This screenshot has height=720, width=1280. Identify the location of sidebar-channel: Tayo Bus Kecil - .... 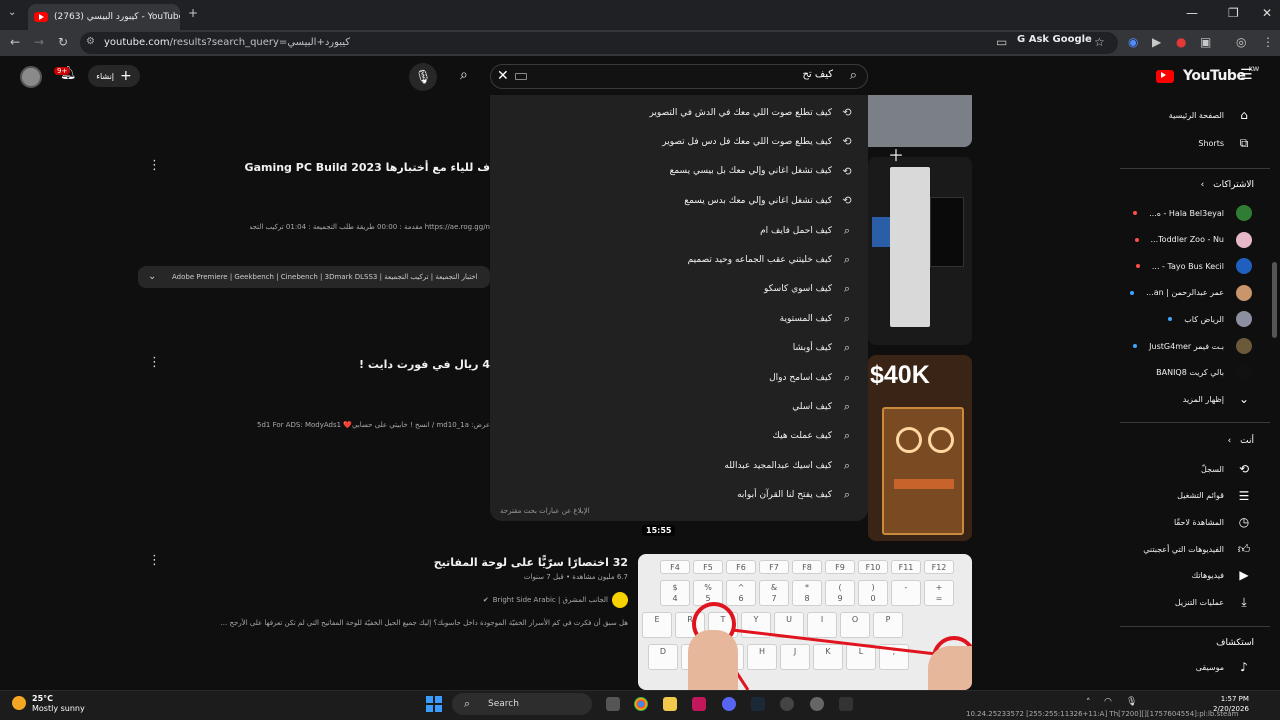
(1193, 266).